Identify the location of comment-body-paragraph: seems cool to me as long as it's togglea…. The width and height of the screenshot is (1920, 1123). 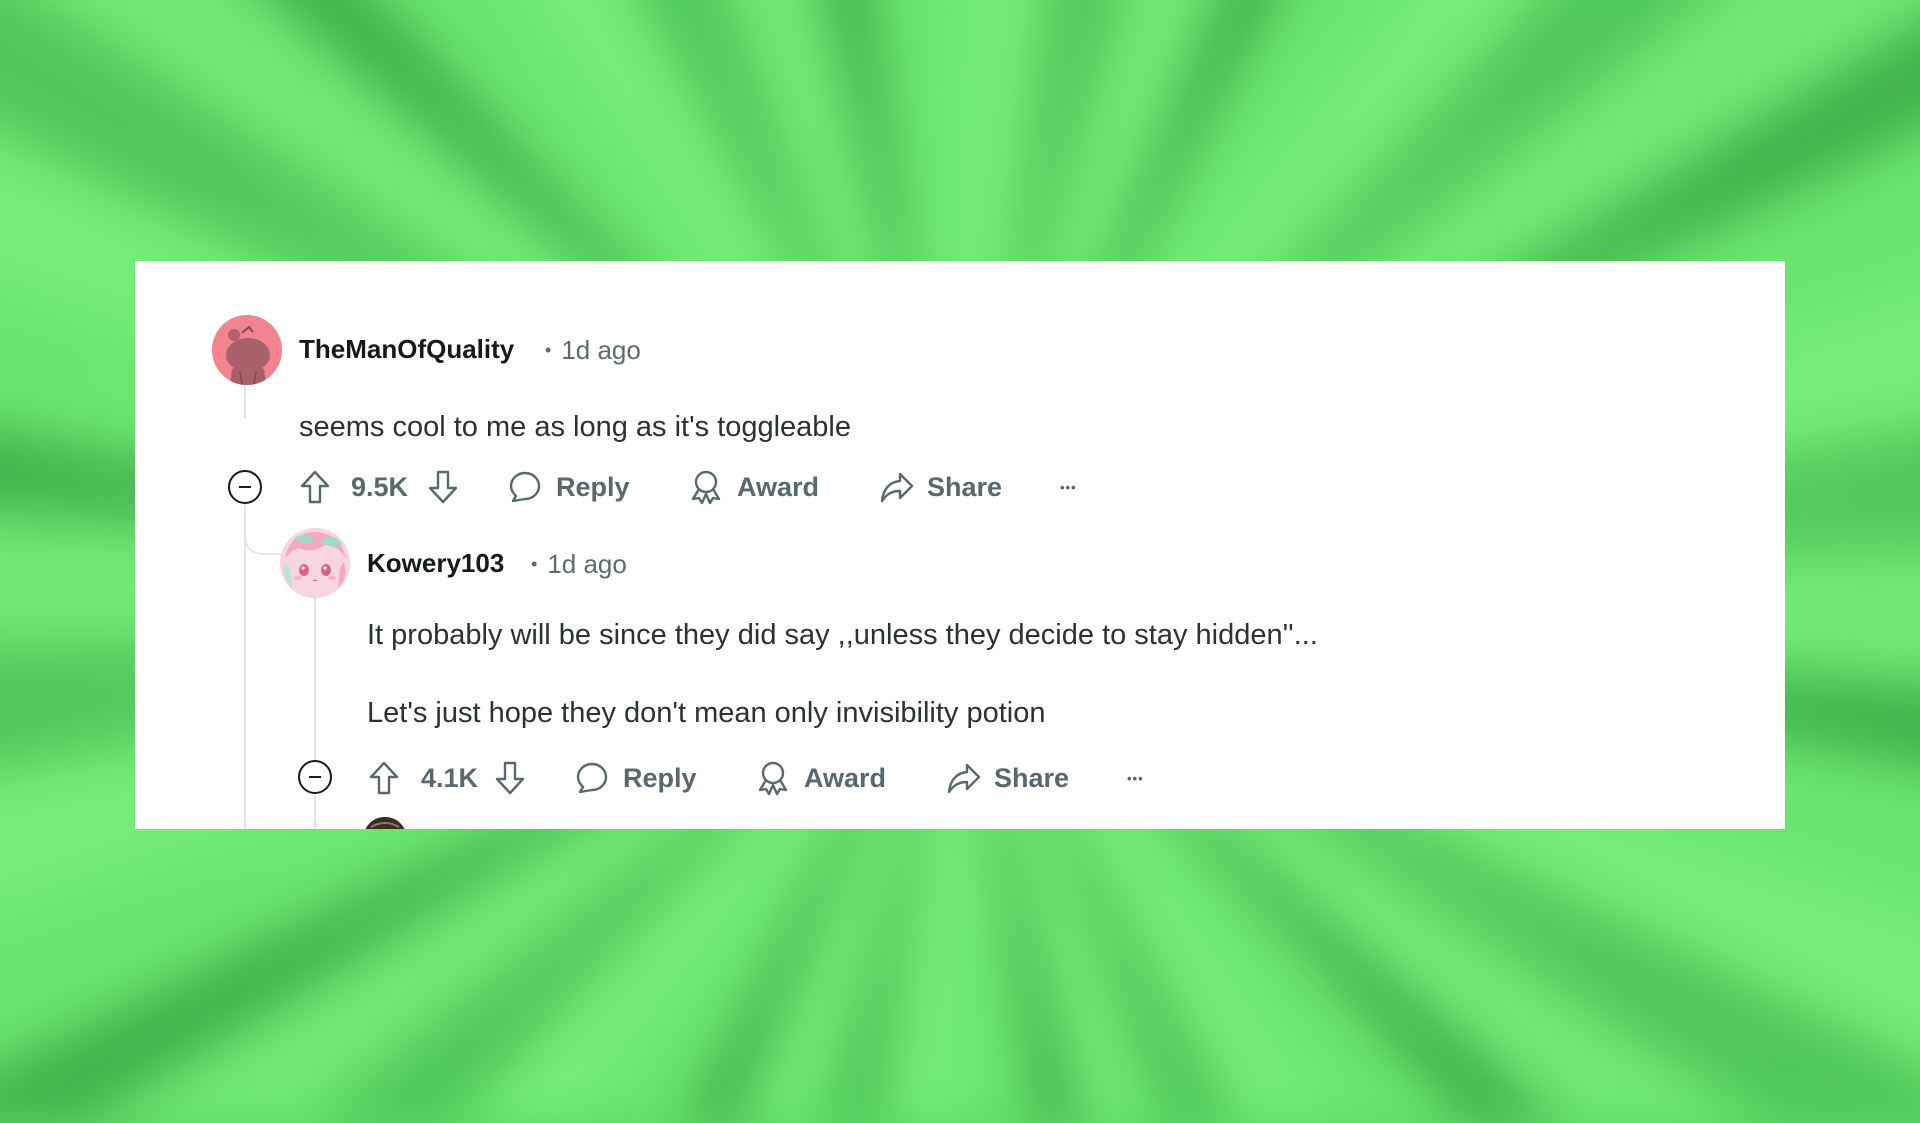
(575, 427).